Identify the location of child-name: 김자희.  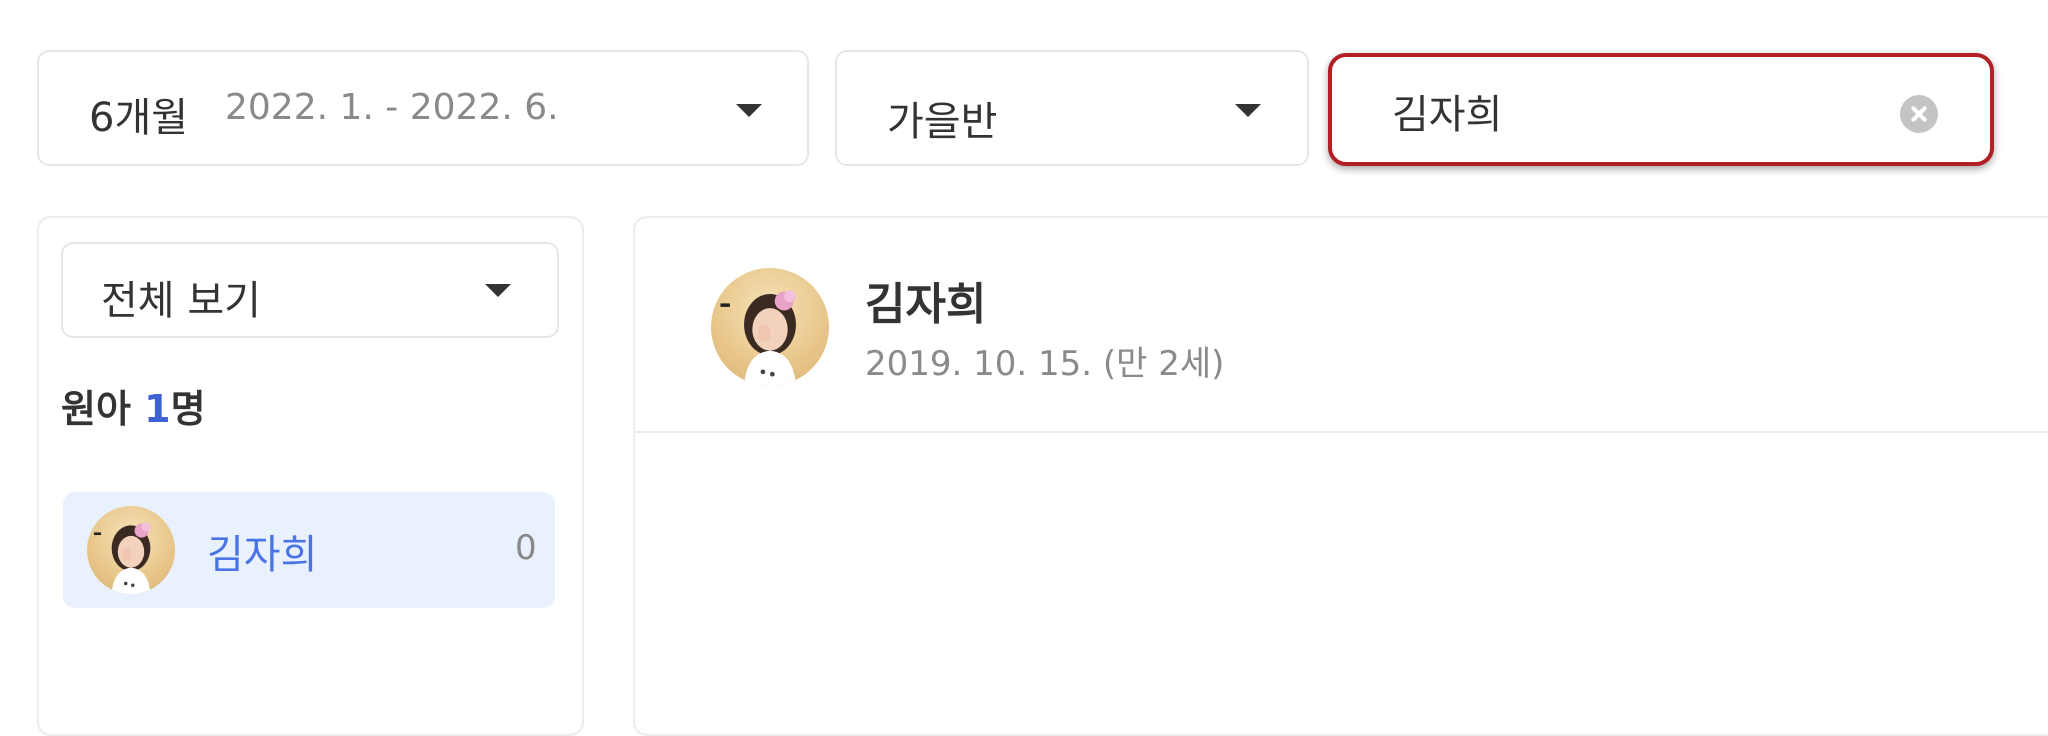
(262, 555).